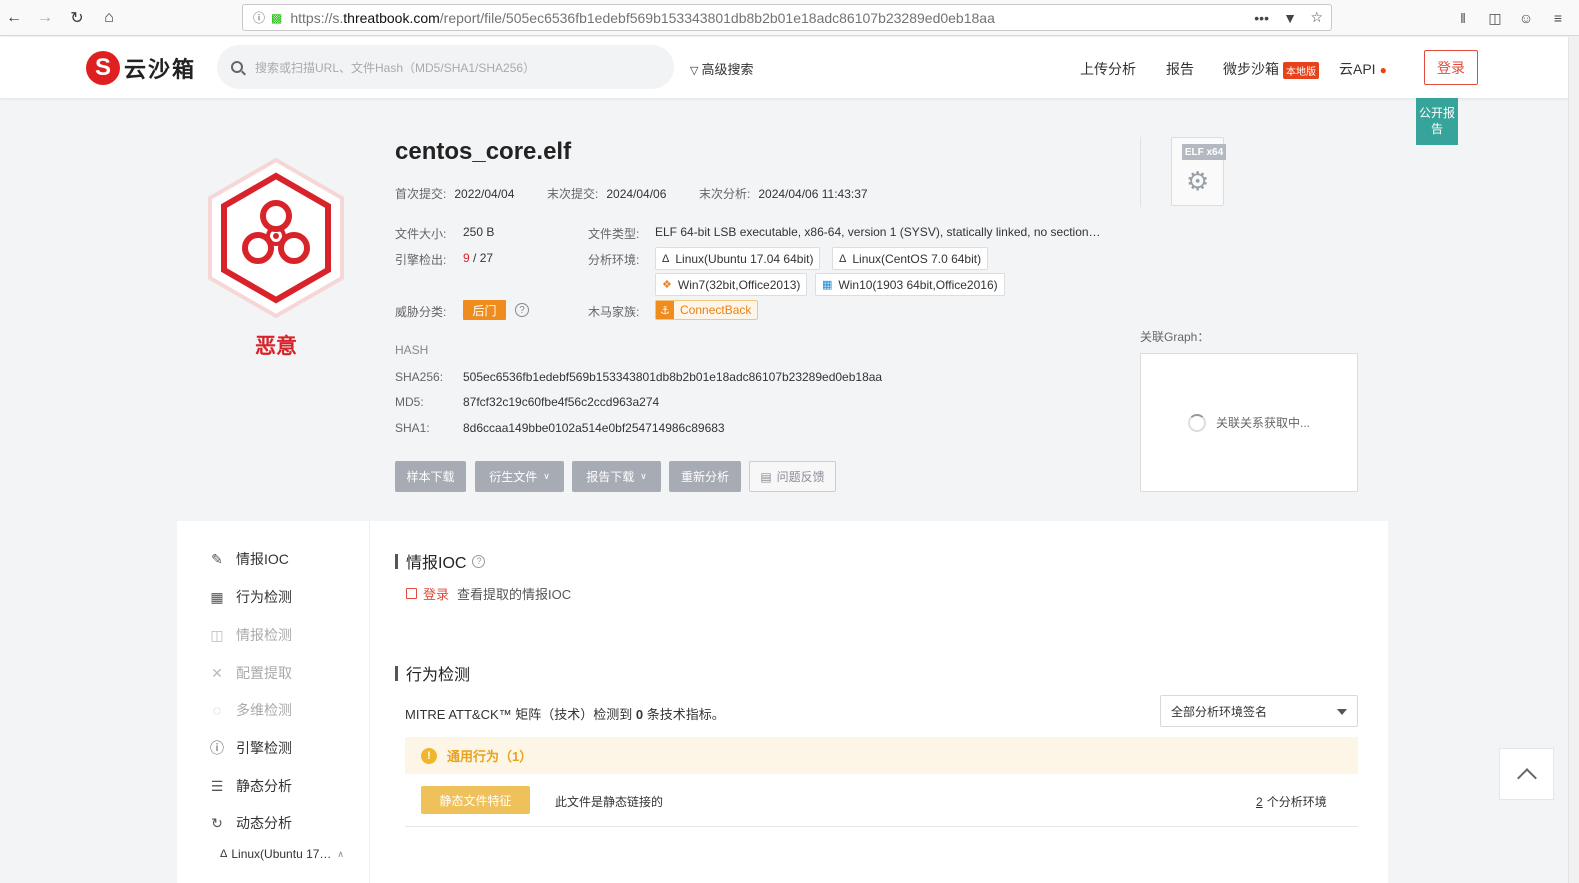 The width and height of the screenshot is (1579, 883). I want to click on behavior-section-title: 行为检测, so click(432, 673).